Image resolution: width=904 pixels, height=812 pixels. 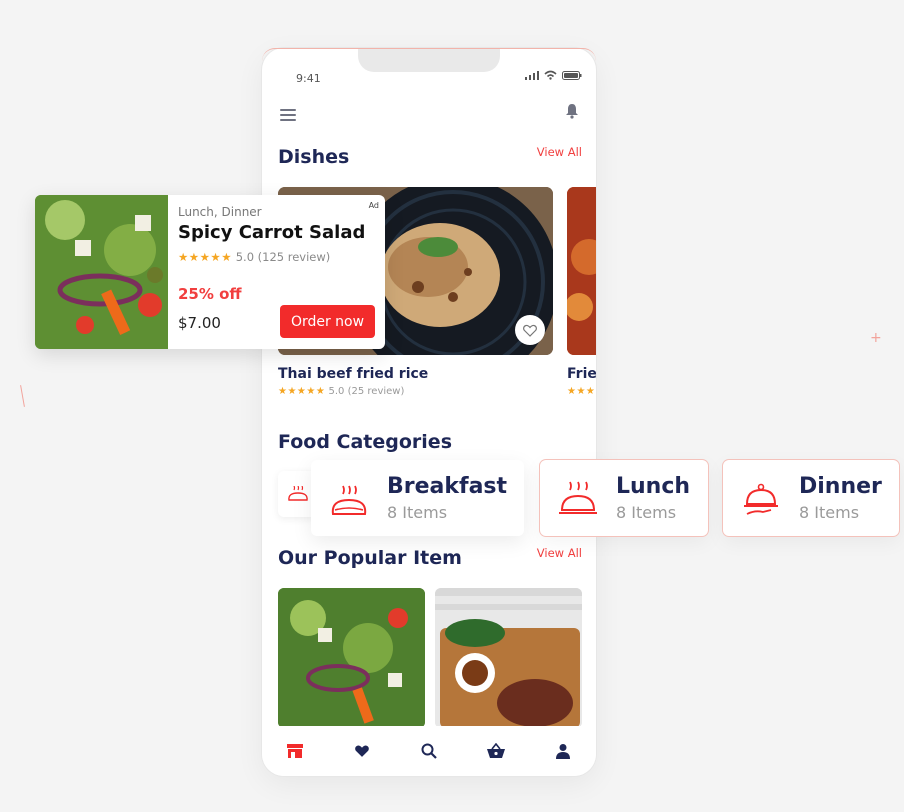 I want to click on dish-image-second, so click(x=581, y=271).